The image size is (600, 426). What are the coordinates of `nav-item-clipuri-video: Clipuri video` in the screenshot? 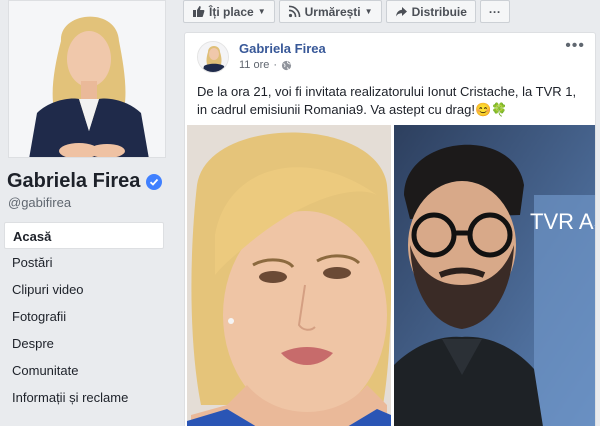 It's located at (84, 289).